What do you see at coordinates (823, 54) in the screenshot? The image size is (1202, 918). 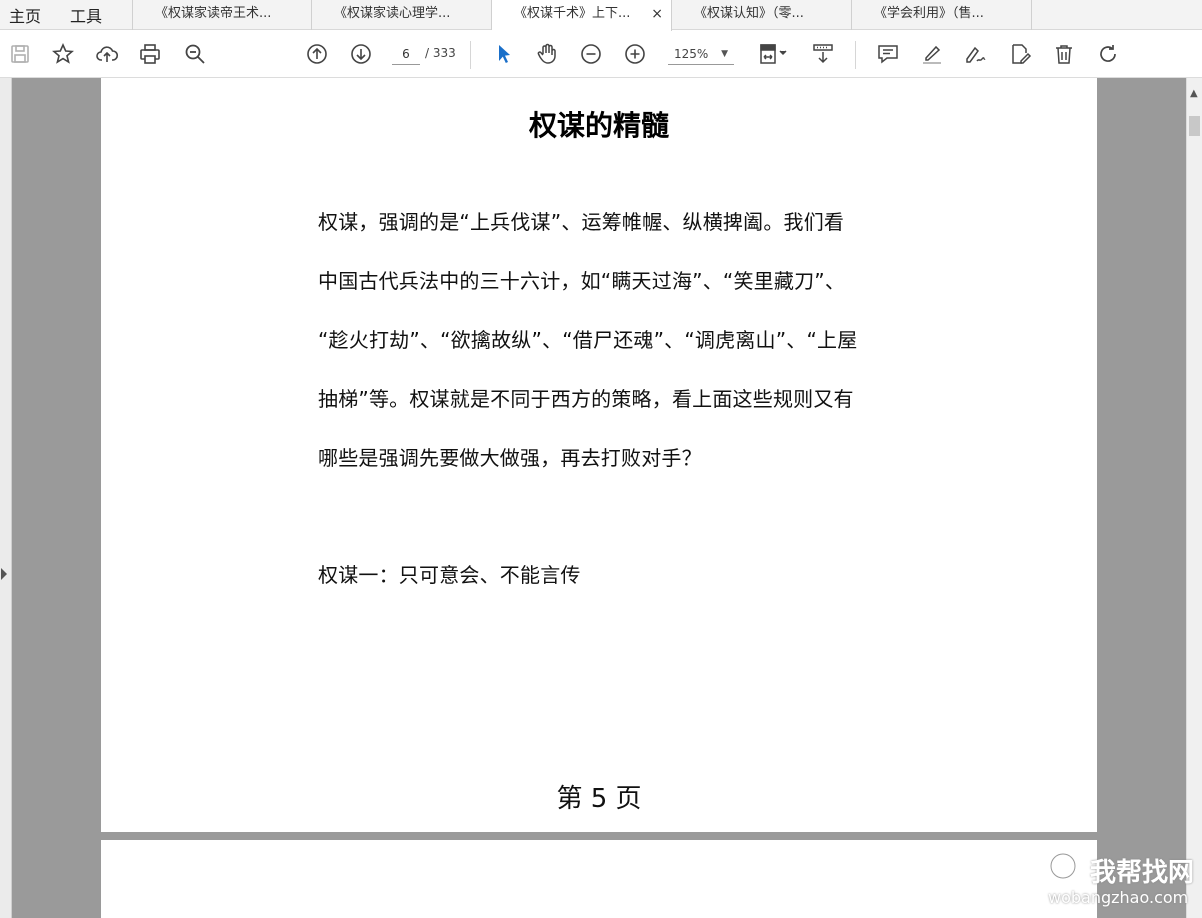 I see `scroll-mode-icon` at bounding box center [823, 54].